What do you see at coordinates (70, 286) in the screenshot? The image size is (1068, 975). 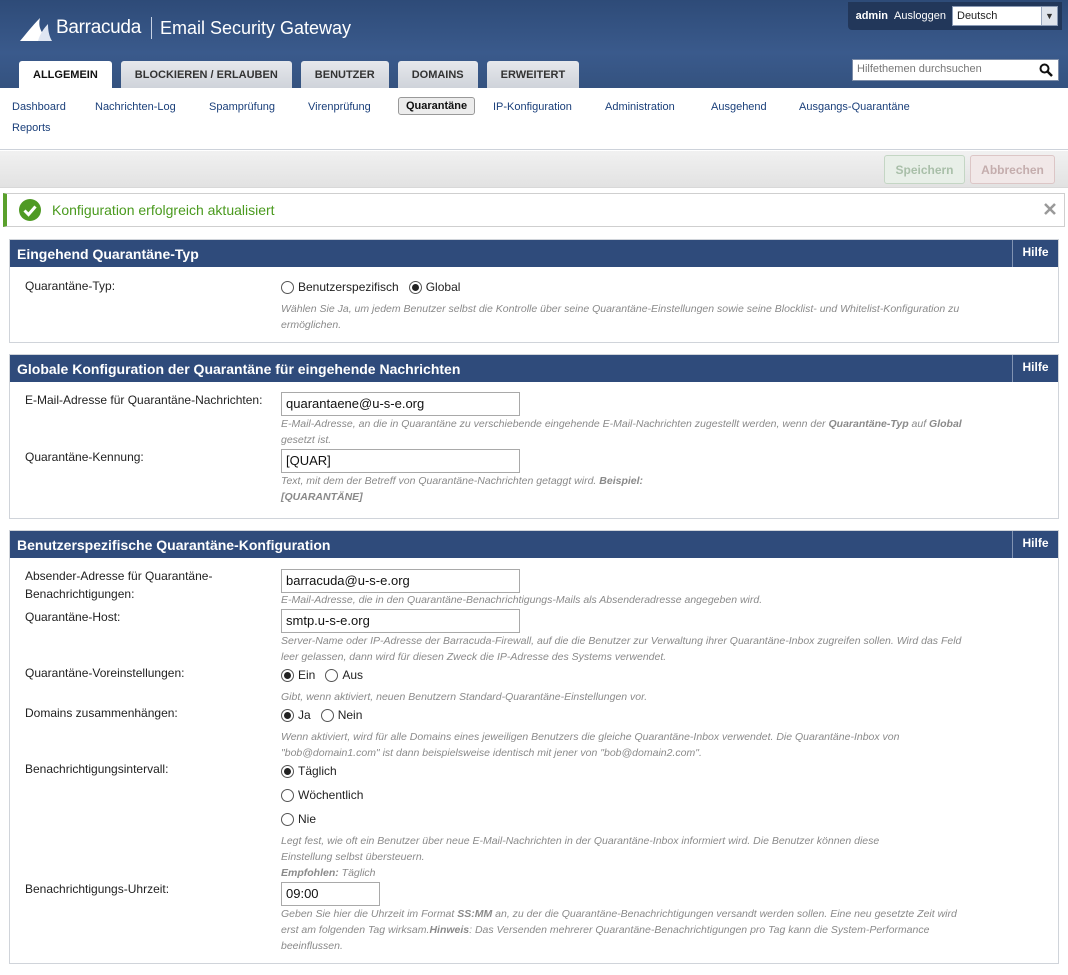 I see `quarantine-type-label: Quarantäne-Typ:` at bounding box center [70, 286].